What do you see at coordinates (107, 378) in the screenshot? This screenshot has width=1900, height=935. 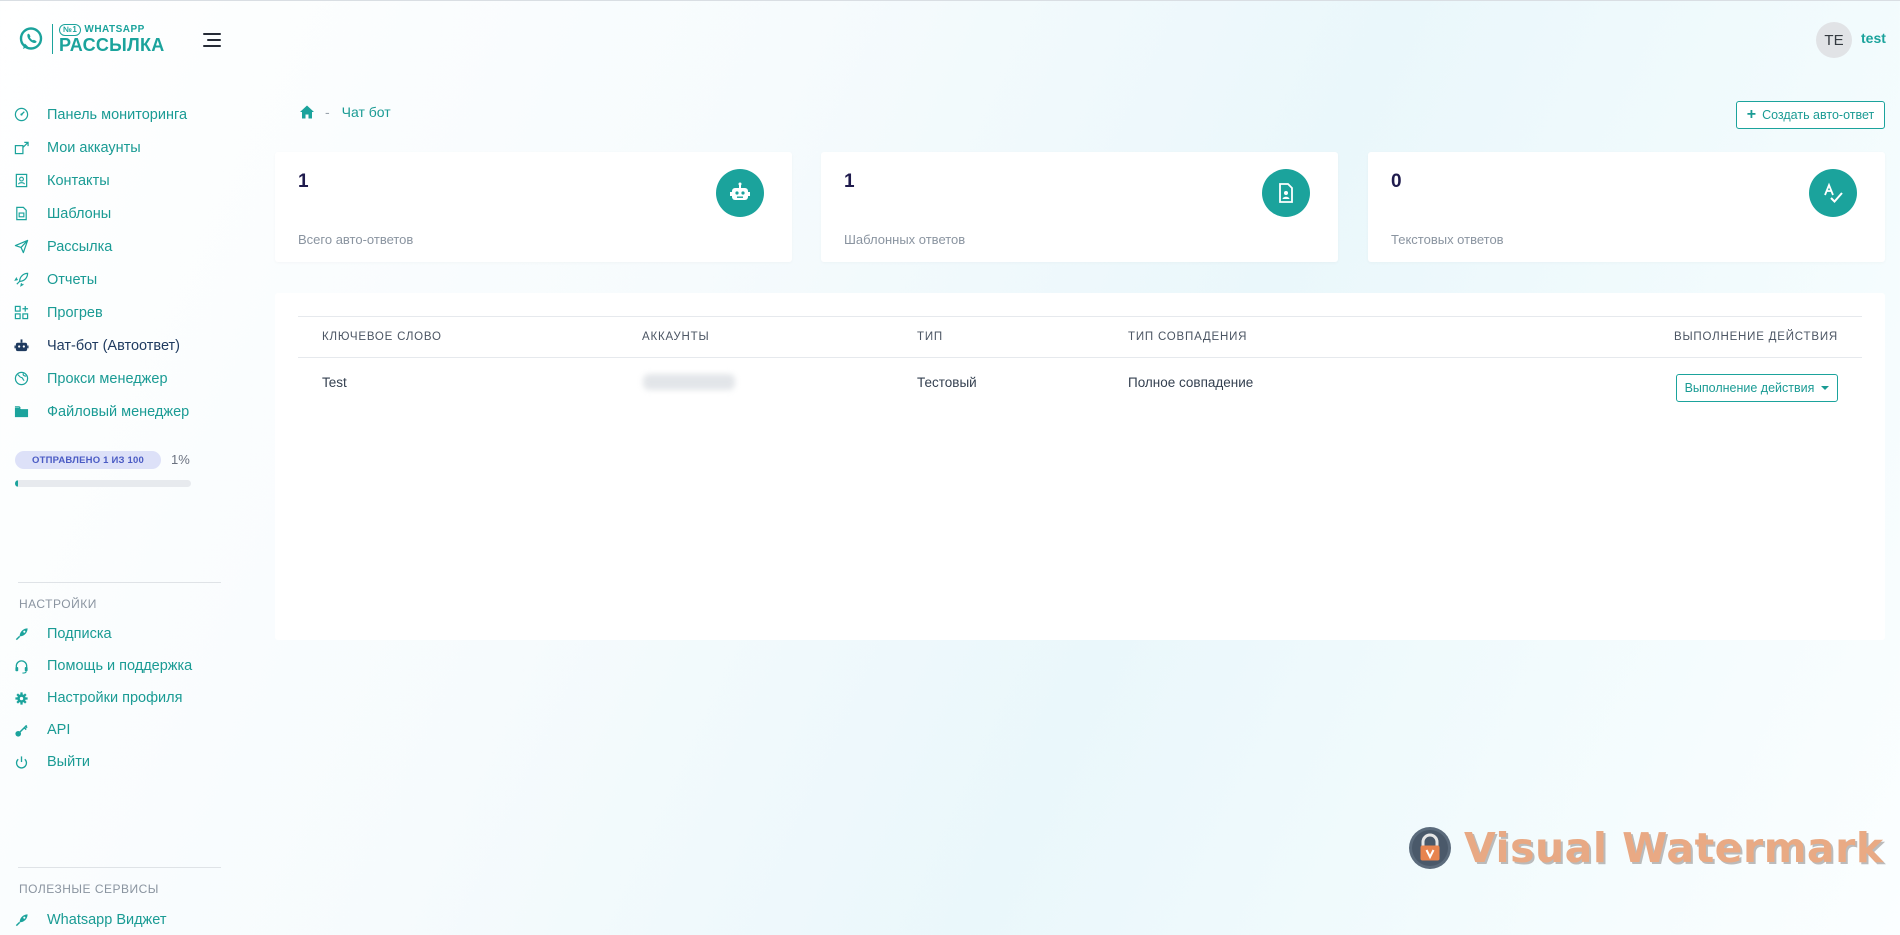 I see `sidebar-item-label: Прокси менеджер` at bounding box center [107, 378].